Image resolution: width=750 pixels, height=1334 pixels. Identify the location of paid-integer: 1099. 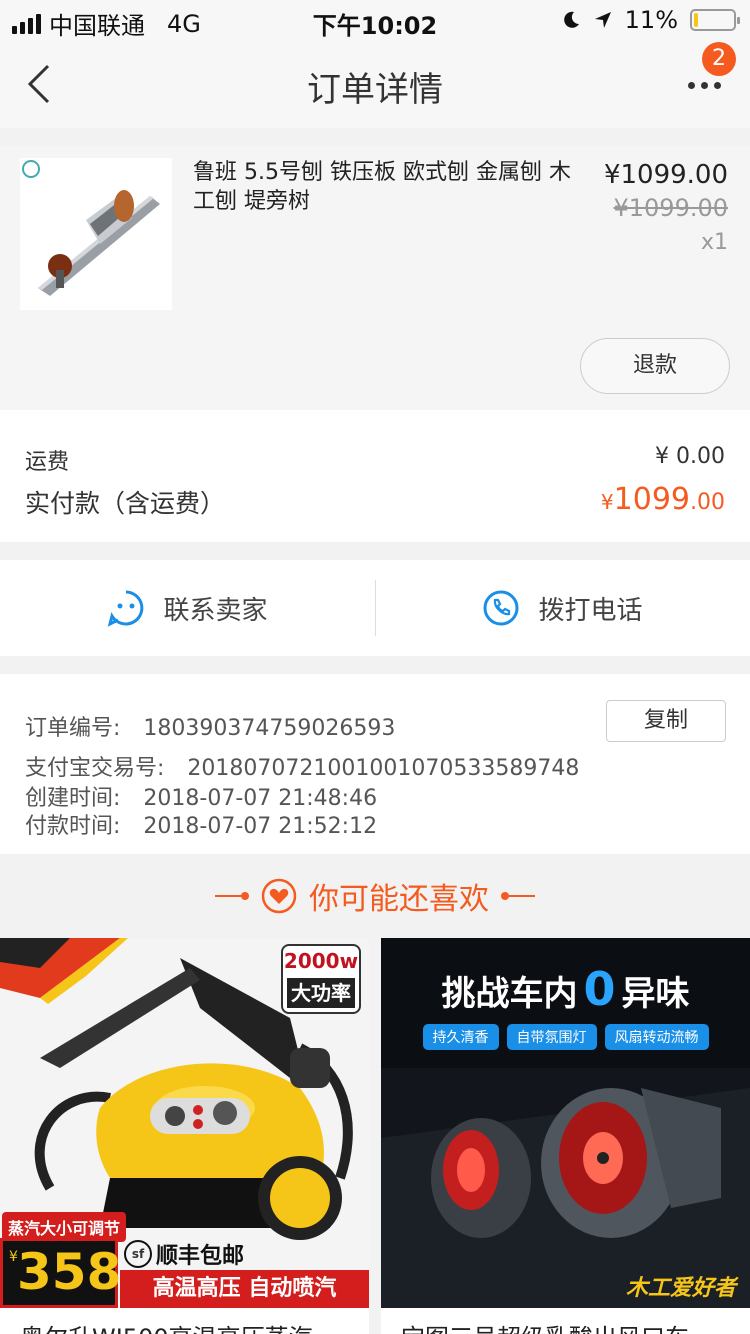
(651, 499).